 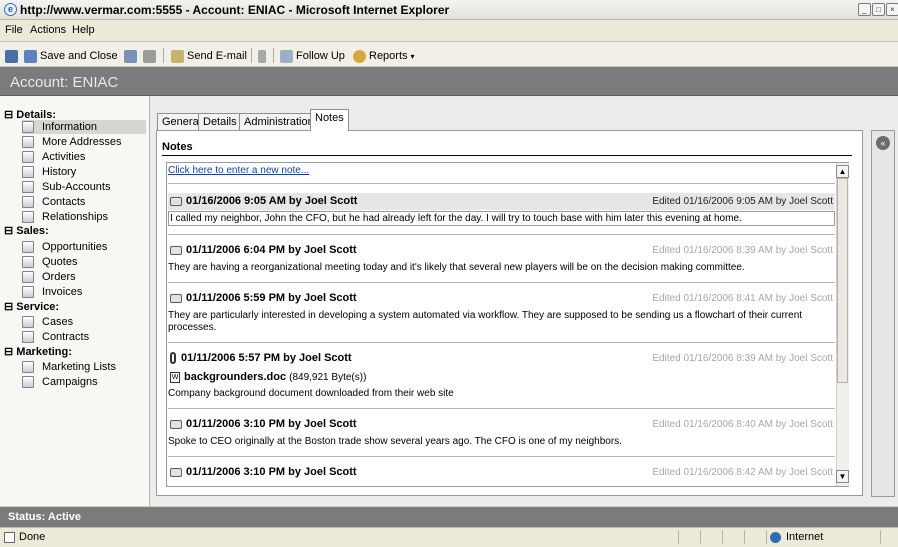 I want to click on nav-item-information: Information, so click(x=84, y=127).